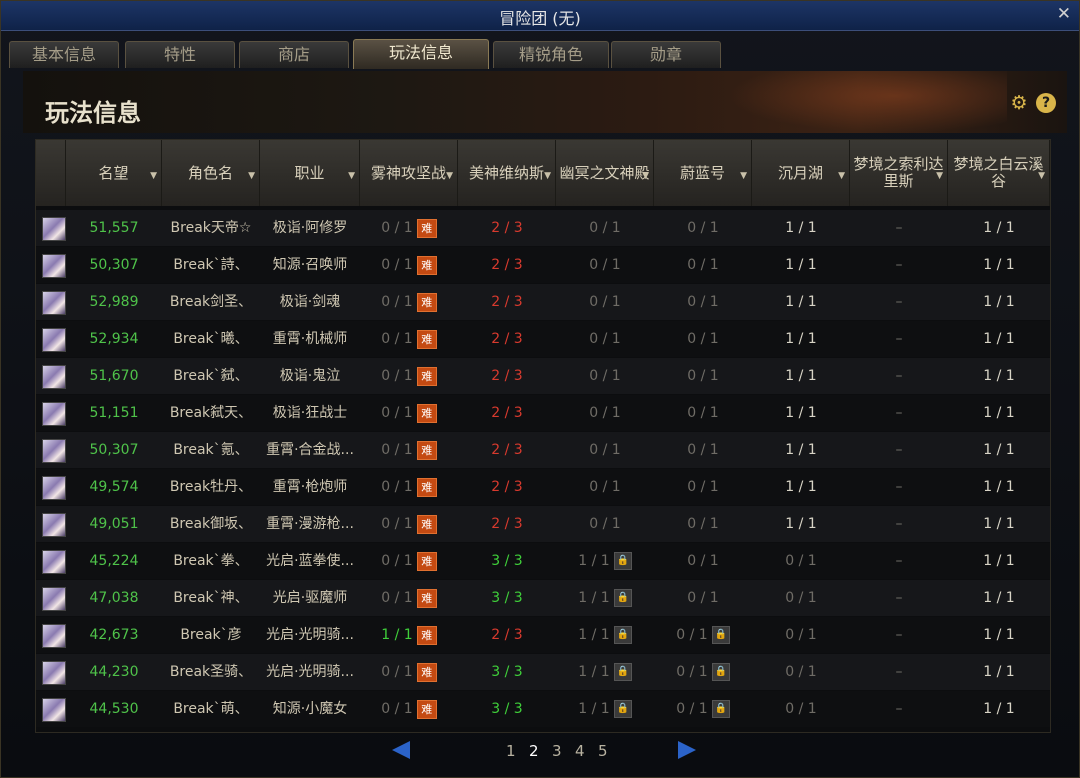 The height and width of the screenshot is (778, 1080). I want to click on header-solidaris-col: 梦境之索利达里斯 ▼, so click(899, 173).